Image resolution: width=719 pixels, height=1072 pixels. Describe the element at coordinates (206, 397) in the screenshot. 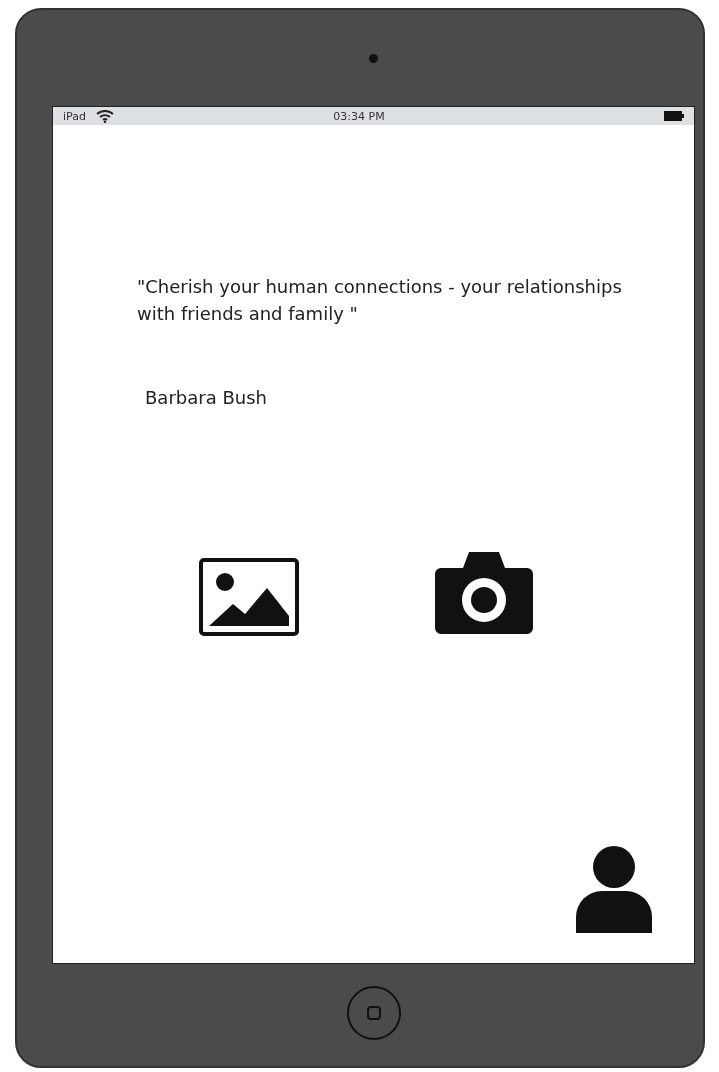

I see `quote-author: Barbara Bush` at that location.